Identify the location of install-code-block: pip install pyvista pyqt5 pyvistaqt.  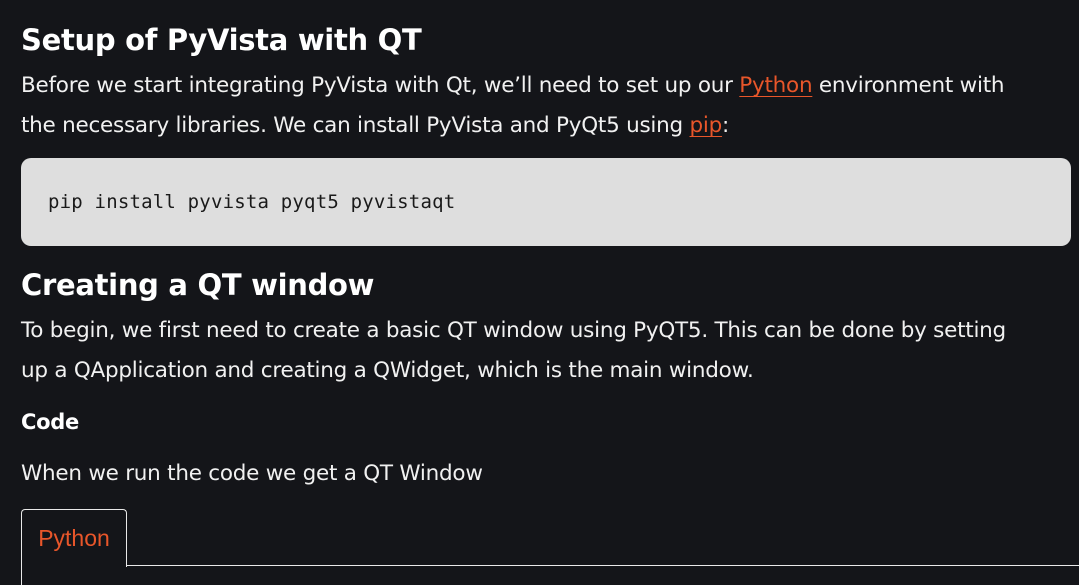
(546, 202).